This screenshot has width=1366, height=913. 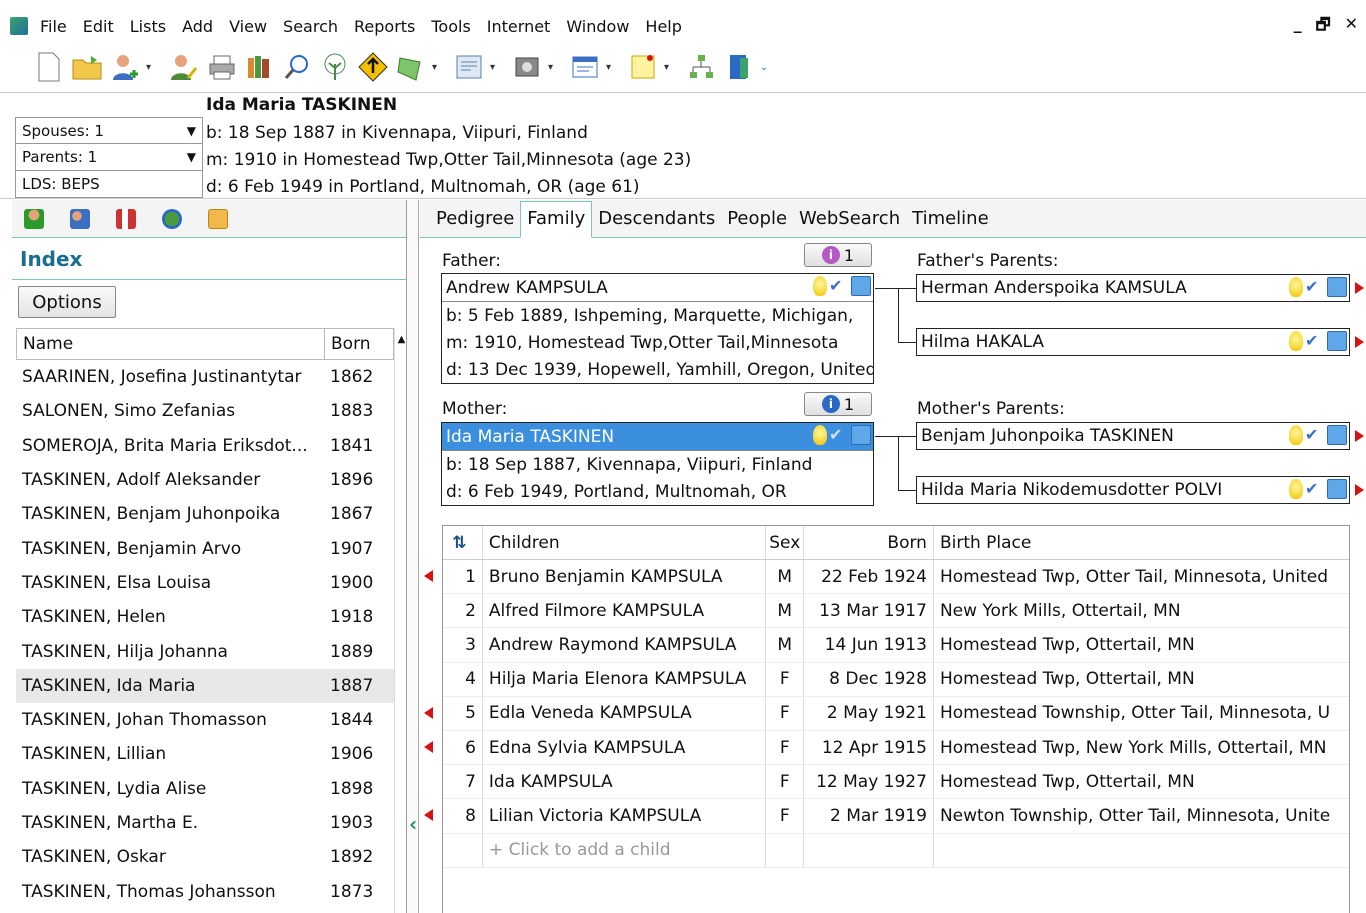 I want to click on tab-people: People, so click(x=757, y=222).